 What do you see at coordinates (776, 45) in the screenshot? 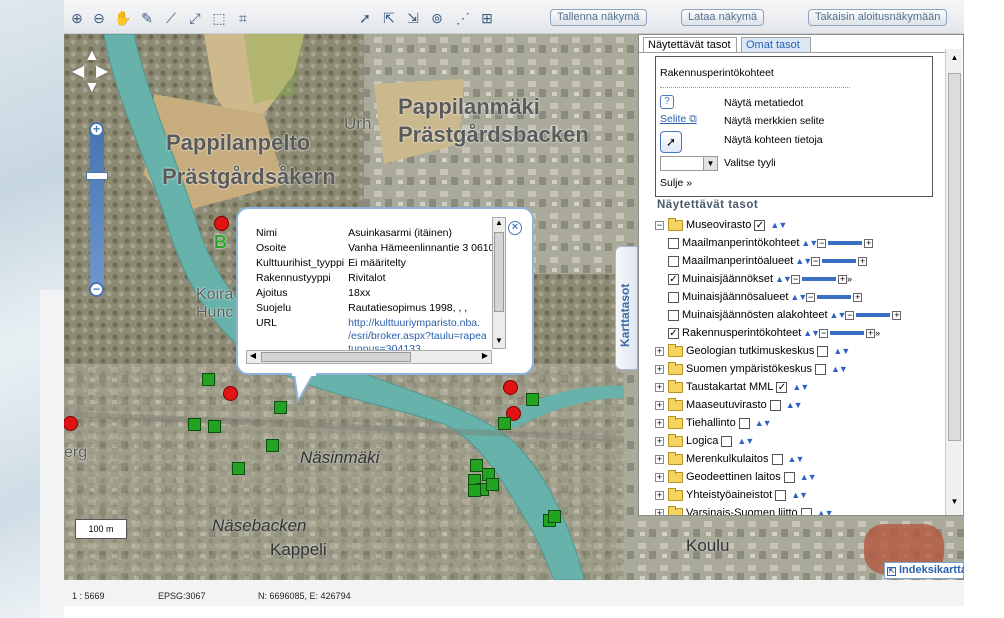
I see `tab-own-layers: Omat tasot` at bounding box center [776, 45].